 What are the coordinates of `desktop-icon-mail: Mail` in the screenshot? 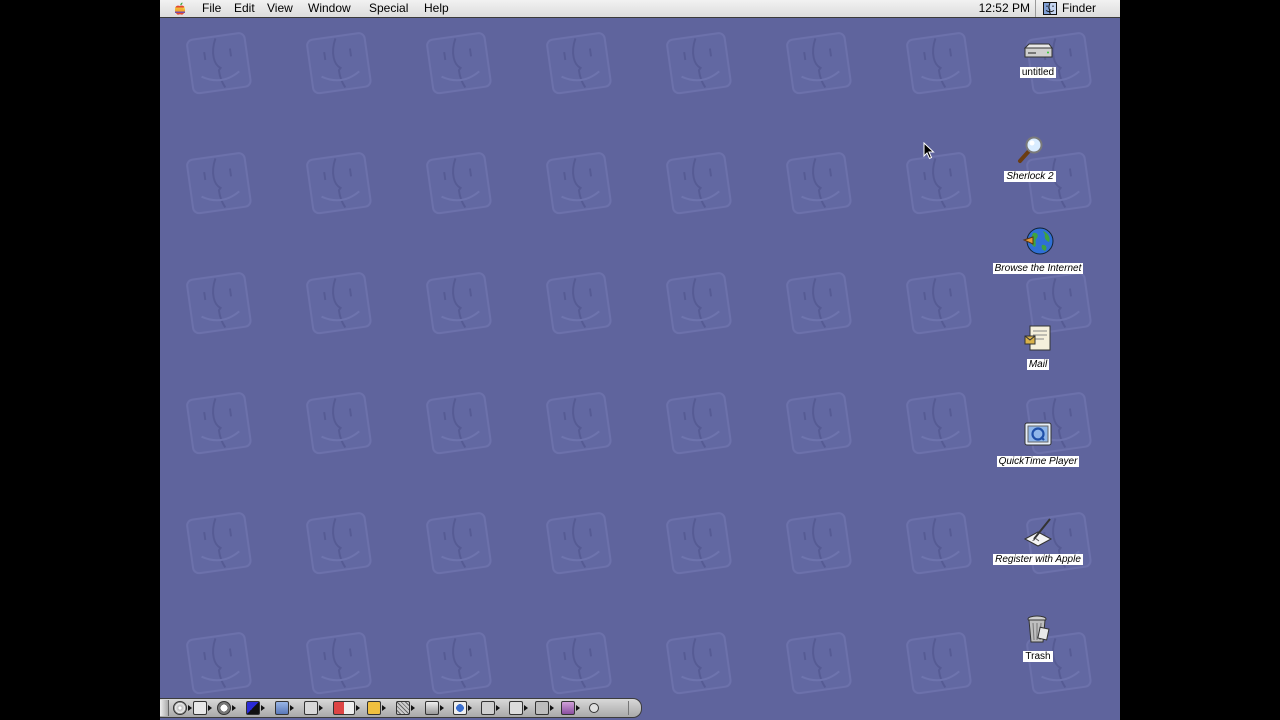 It's located at (1038, 347).